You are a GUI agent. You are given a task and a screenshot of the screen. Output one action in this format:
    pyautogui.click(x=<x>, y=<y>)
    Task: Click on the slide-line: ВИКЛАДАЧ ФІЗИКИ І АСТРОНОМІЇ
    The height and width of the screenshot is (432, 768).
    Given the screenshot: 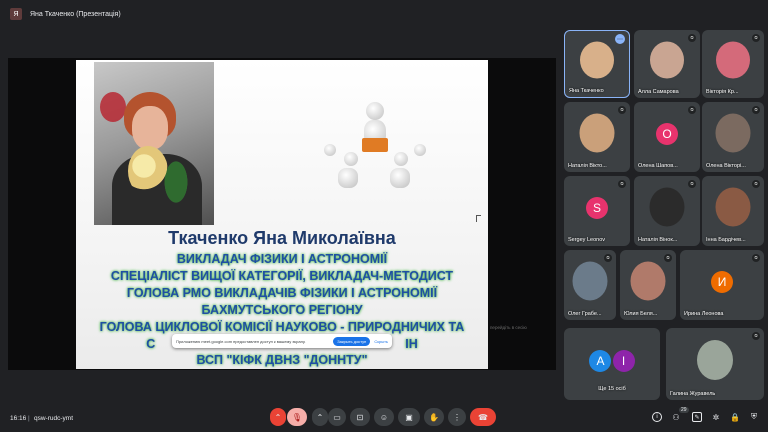 What is the action you would take?
    pyautogui.click(x=282, y=259)
    